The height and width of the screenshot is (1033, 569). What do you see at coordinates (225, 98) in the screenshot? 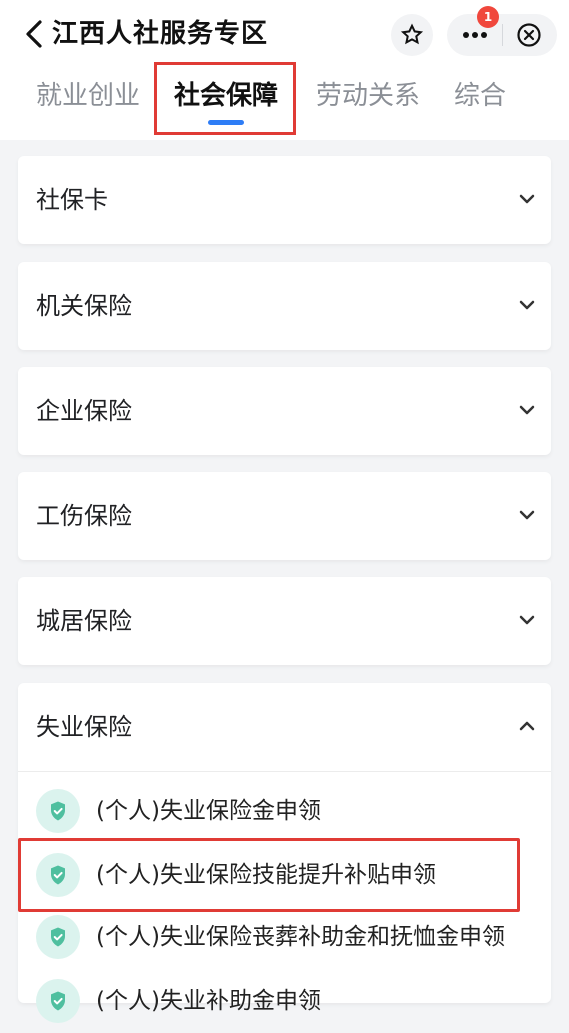
I see `tab-highlight-box` at bounding box center [225, 98].